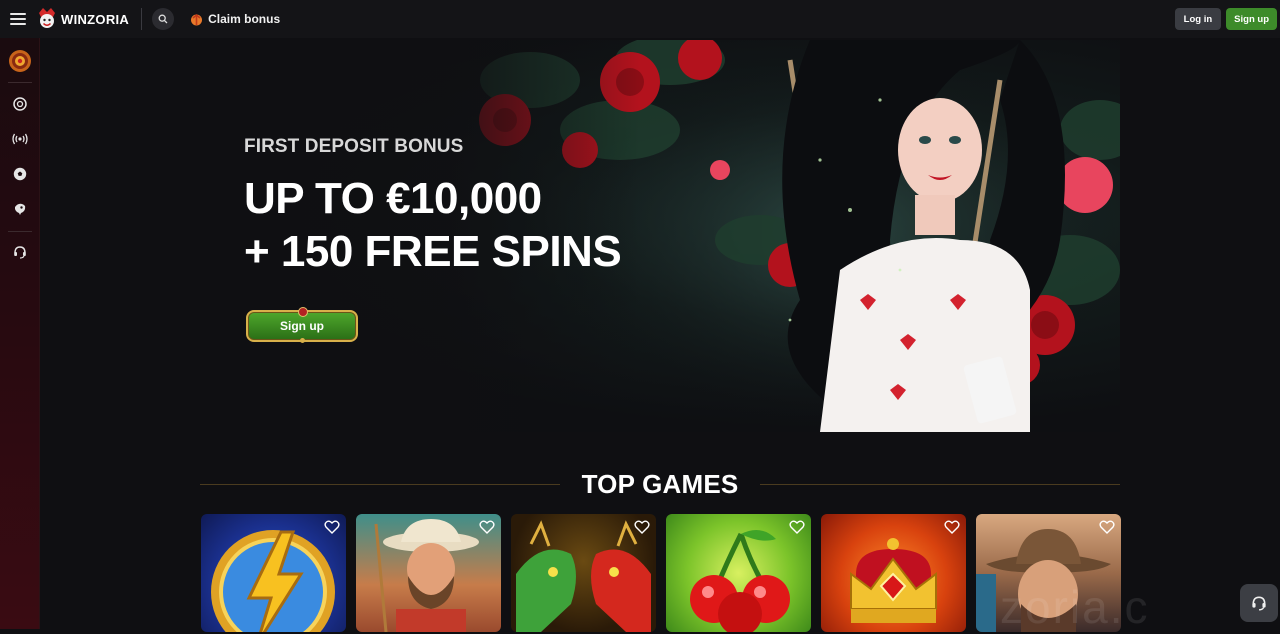  I want to click on soccer-ball-icon, so click(20, 174).